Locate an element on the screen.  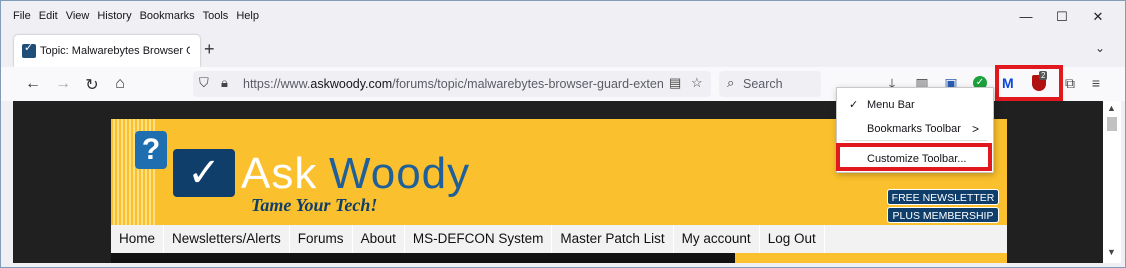
logo-tagline: Tame Your Tech! is located at coordinates (314, 205).